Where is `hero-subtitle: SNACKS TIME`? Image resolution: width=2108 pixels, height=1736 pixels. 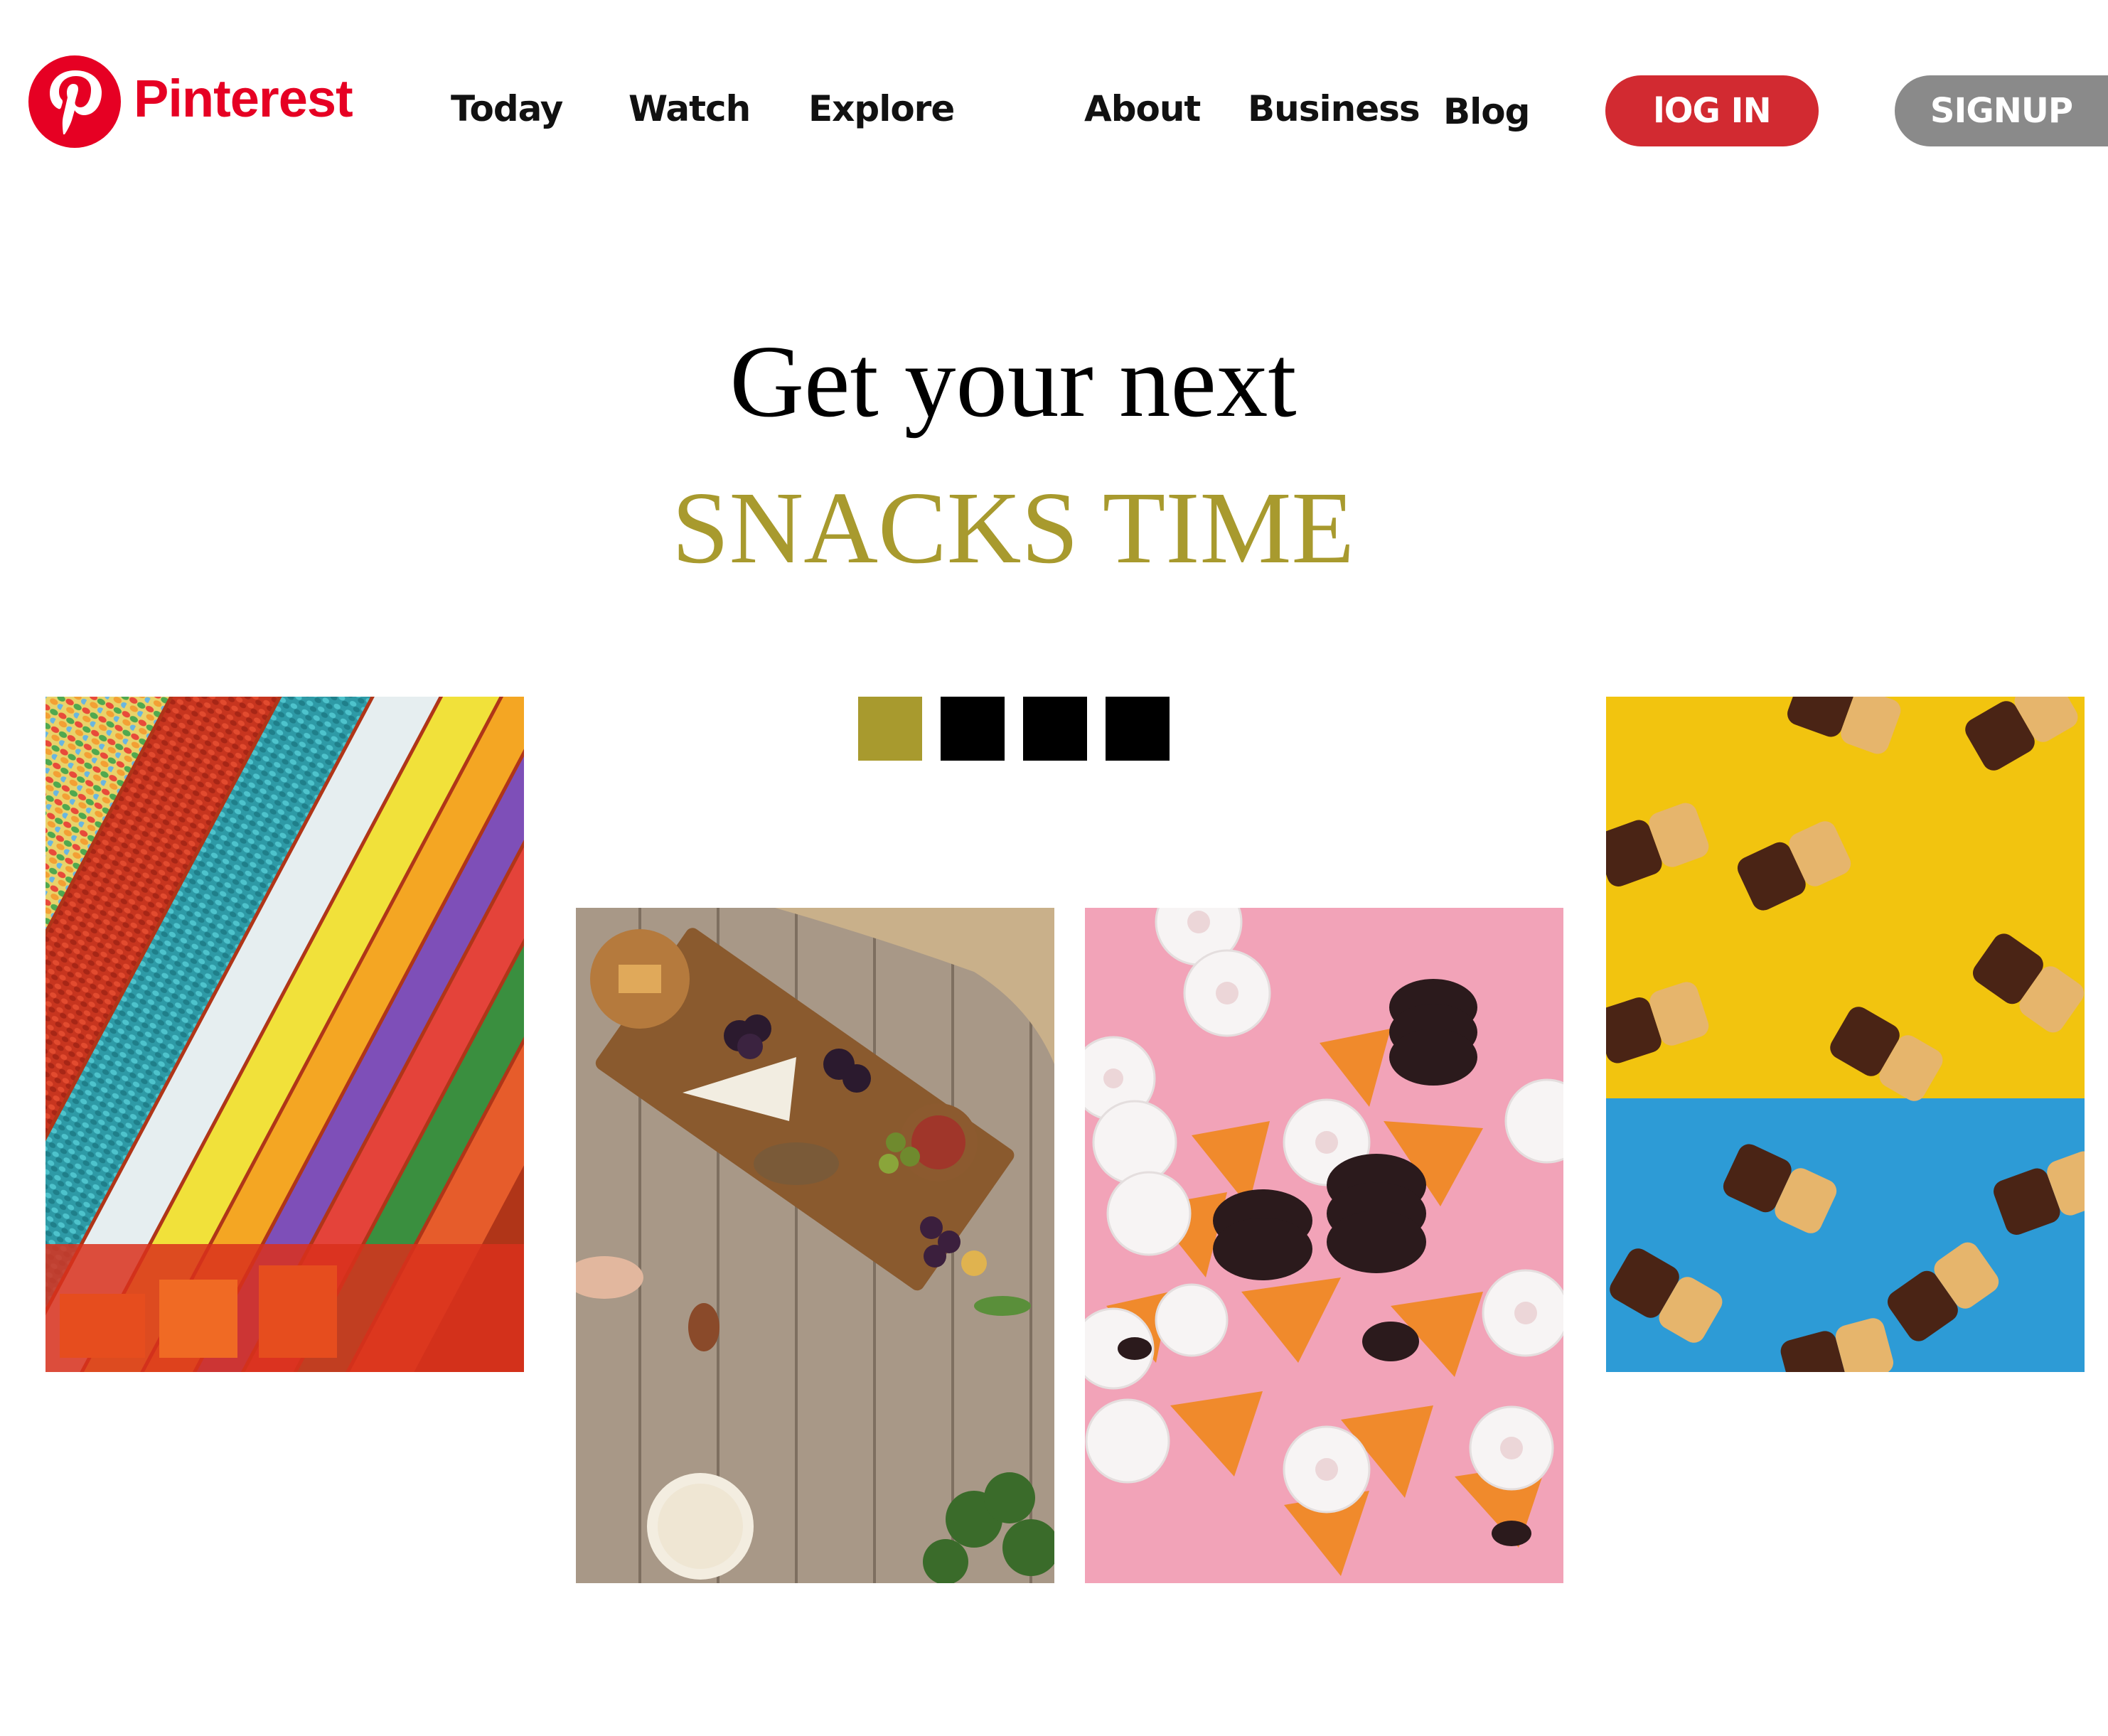
hero-subtitle: SNACKS TIME is located at coordinates (1013, 528).